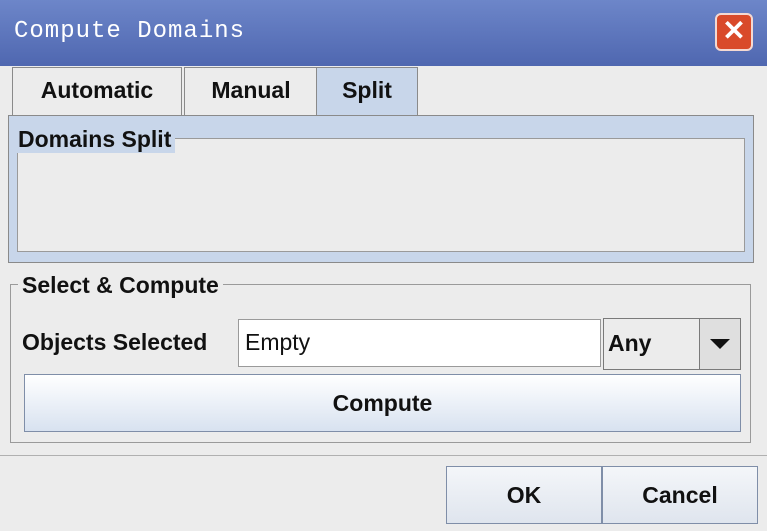  What do you see at coordinates (367, 91) in the screenshot?
I see `tab-split: Split` at bounding box center [367, 91].